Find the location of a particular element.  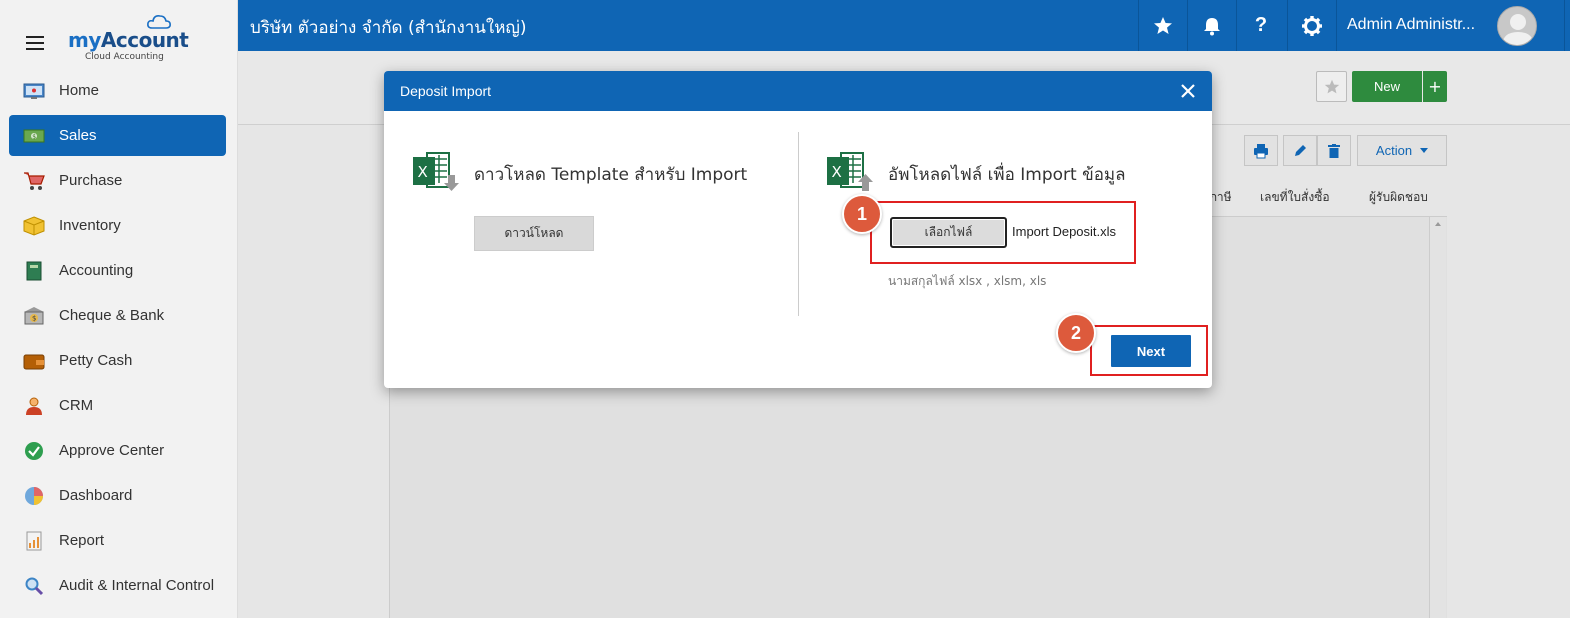

step-badge-1: 1 is located at coordinates (862, 214).